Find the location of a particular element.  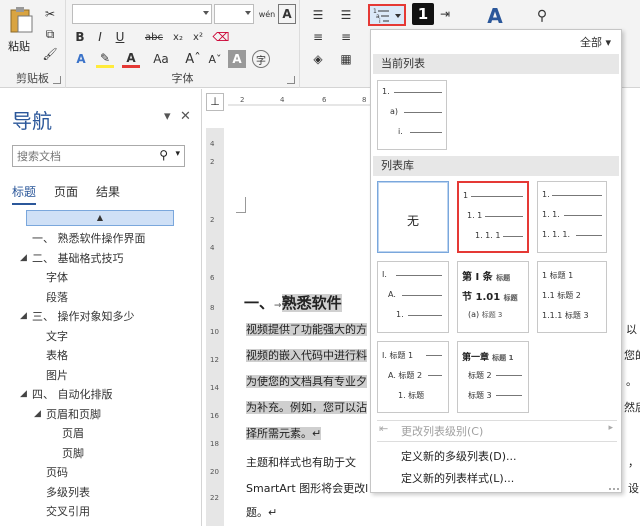

list-option-roman: Ⅰ. A. 1. is located at coordinates (413, 297).